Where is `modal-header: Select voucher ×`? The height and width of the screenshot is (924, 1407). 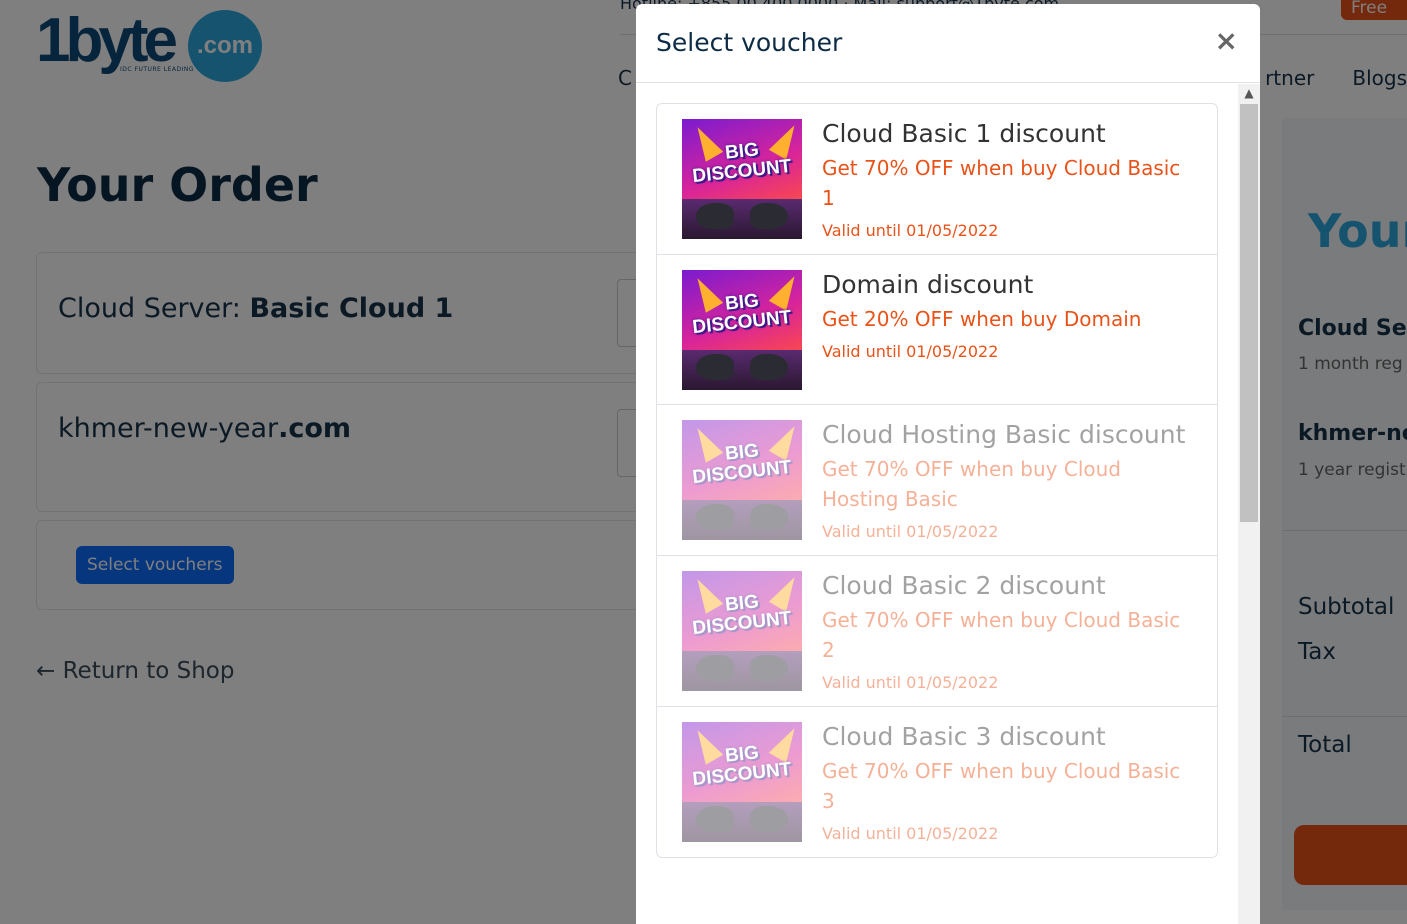
modal-header: Select voucher × is located at coordinates (948, 43).